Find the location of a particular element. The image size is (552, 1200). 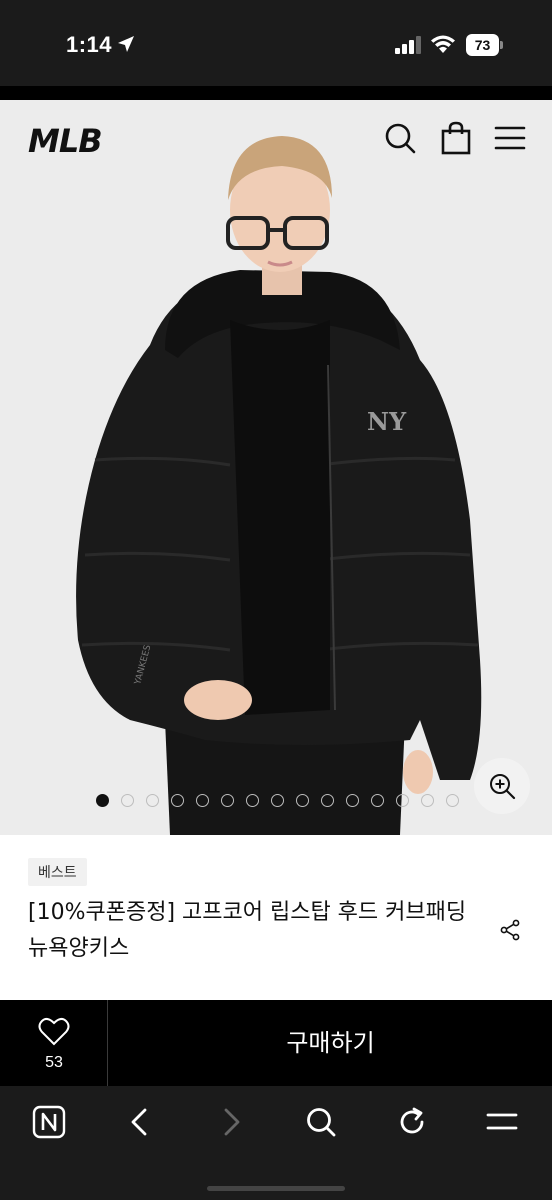

like-count: 53 is located at coordinates (54, 1062).